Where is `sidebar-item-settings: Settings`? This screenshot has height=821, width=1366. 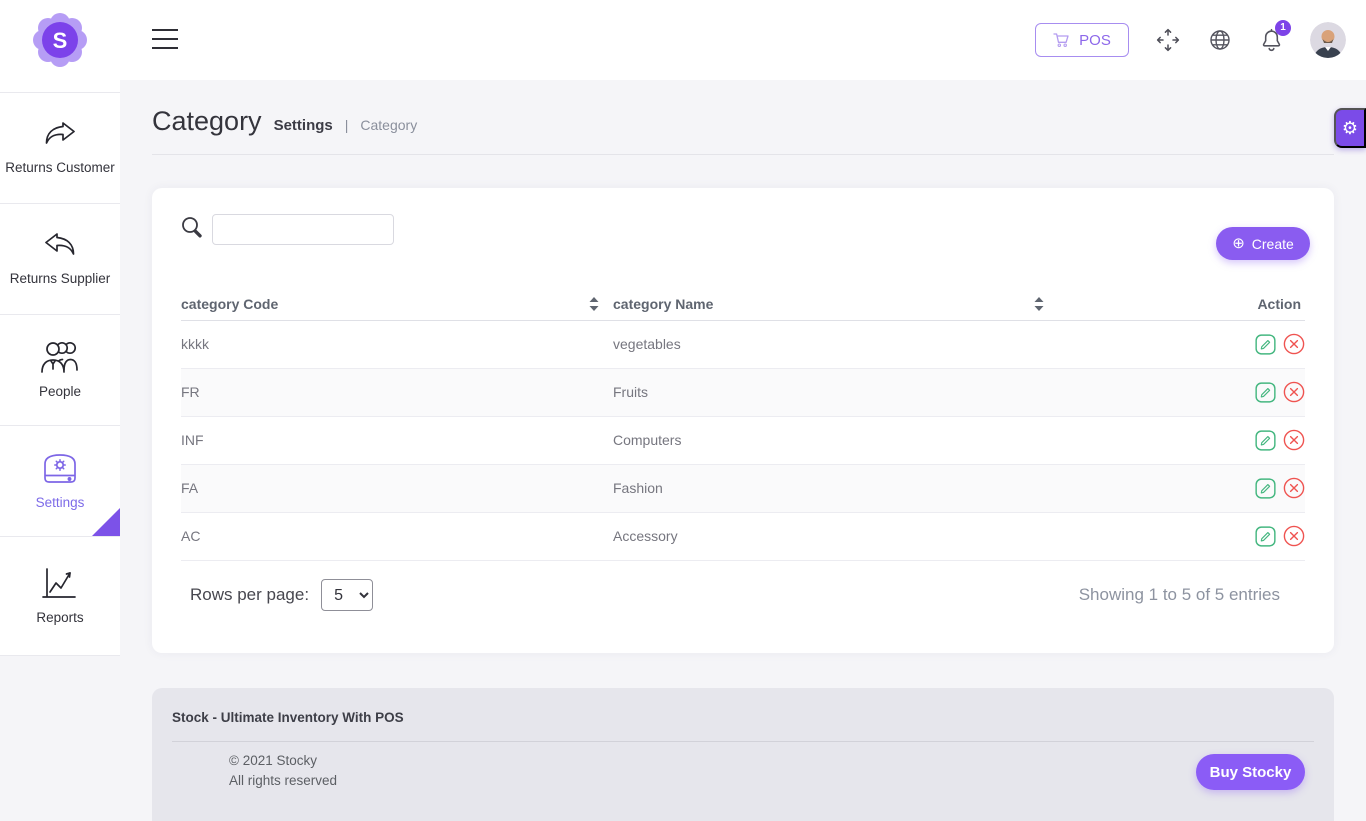 sidebar-item-settings: Settings is located at coordinates (60, 480).